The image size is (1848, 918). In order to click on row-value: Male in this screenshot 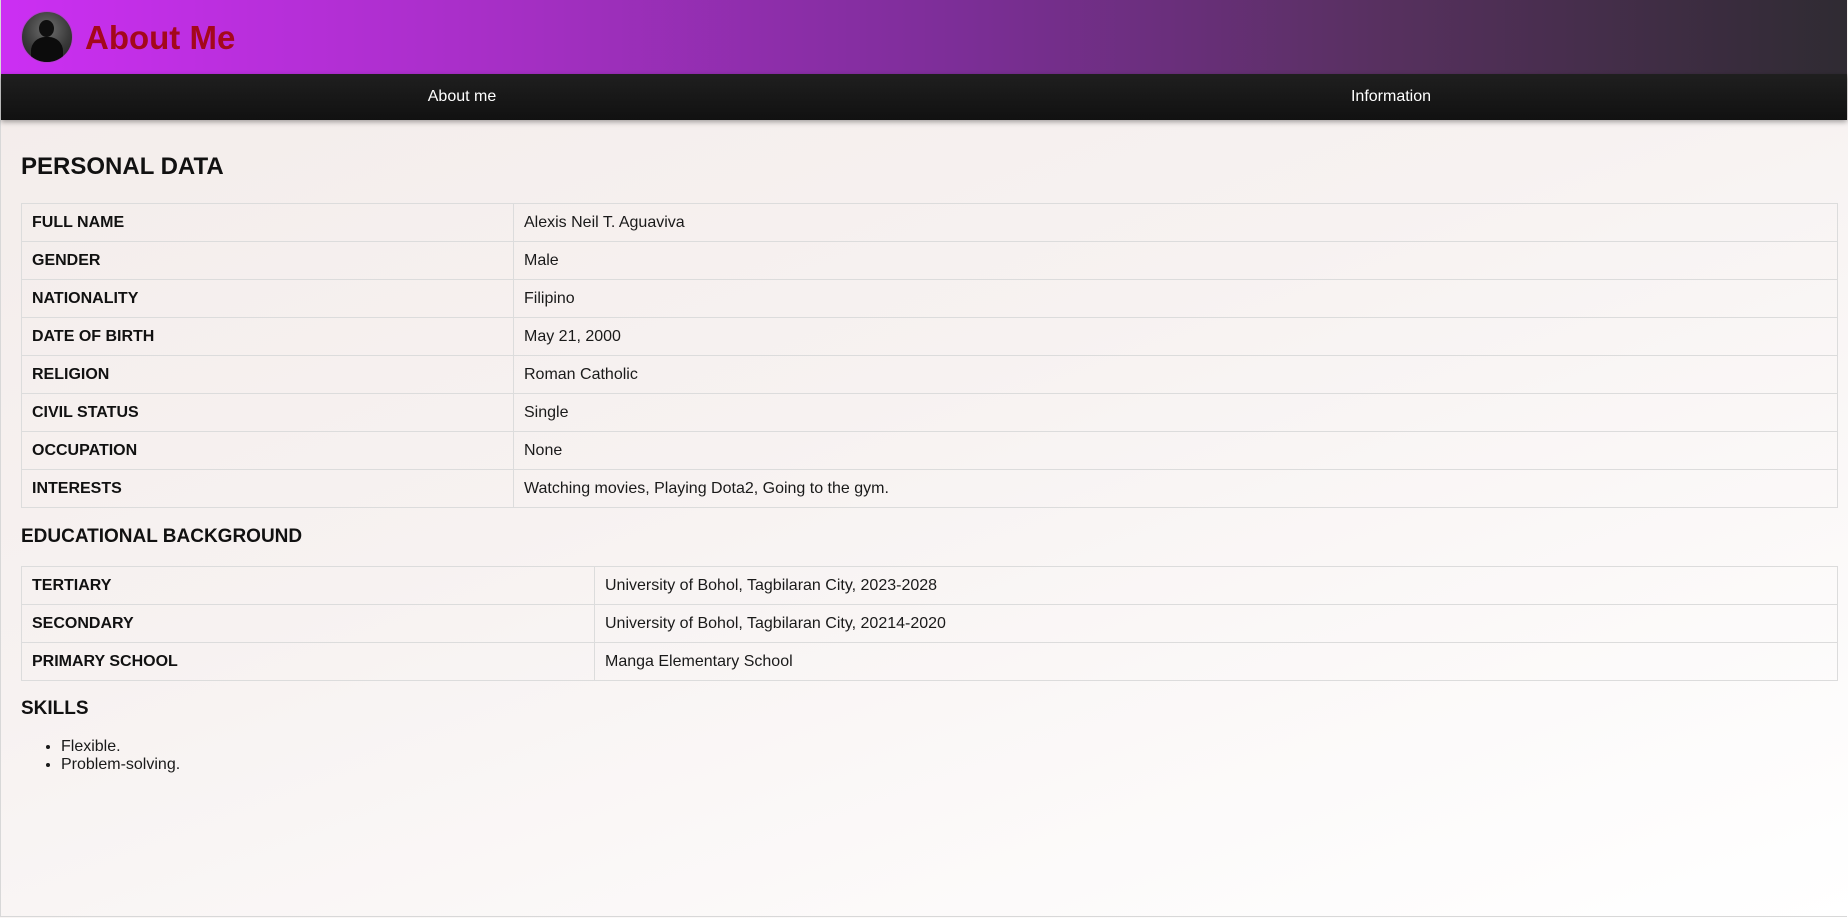, I will do `click(1175, 260)`.